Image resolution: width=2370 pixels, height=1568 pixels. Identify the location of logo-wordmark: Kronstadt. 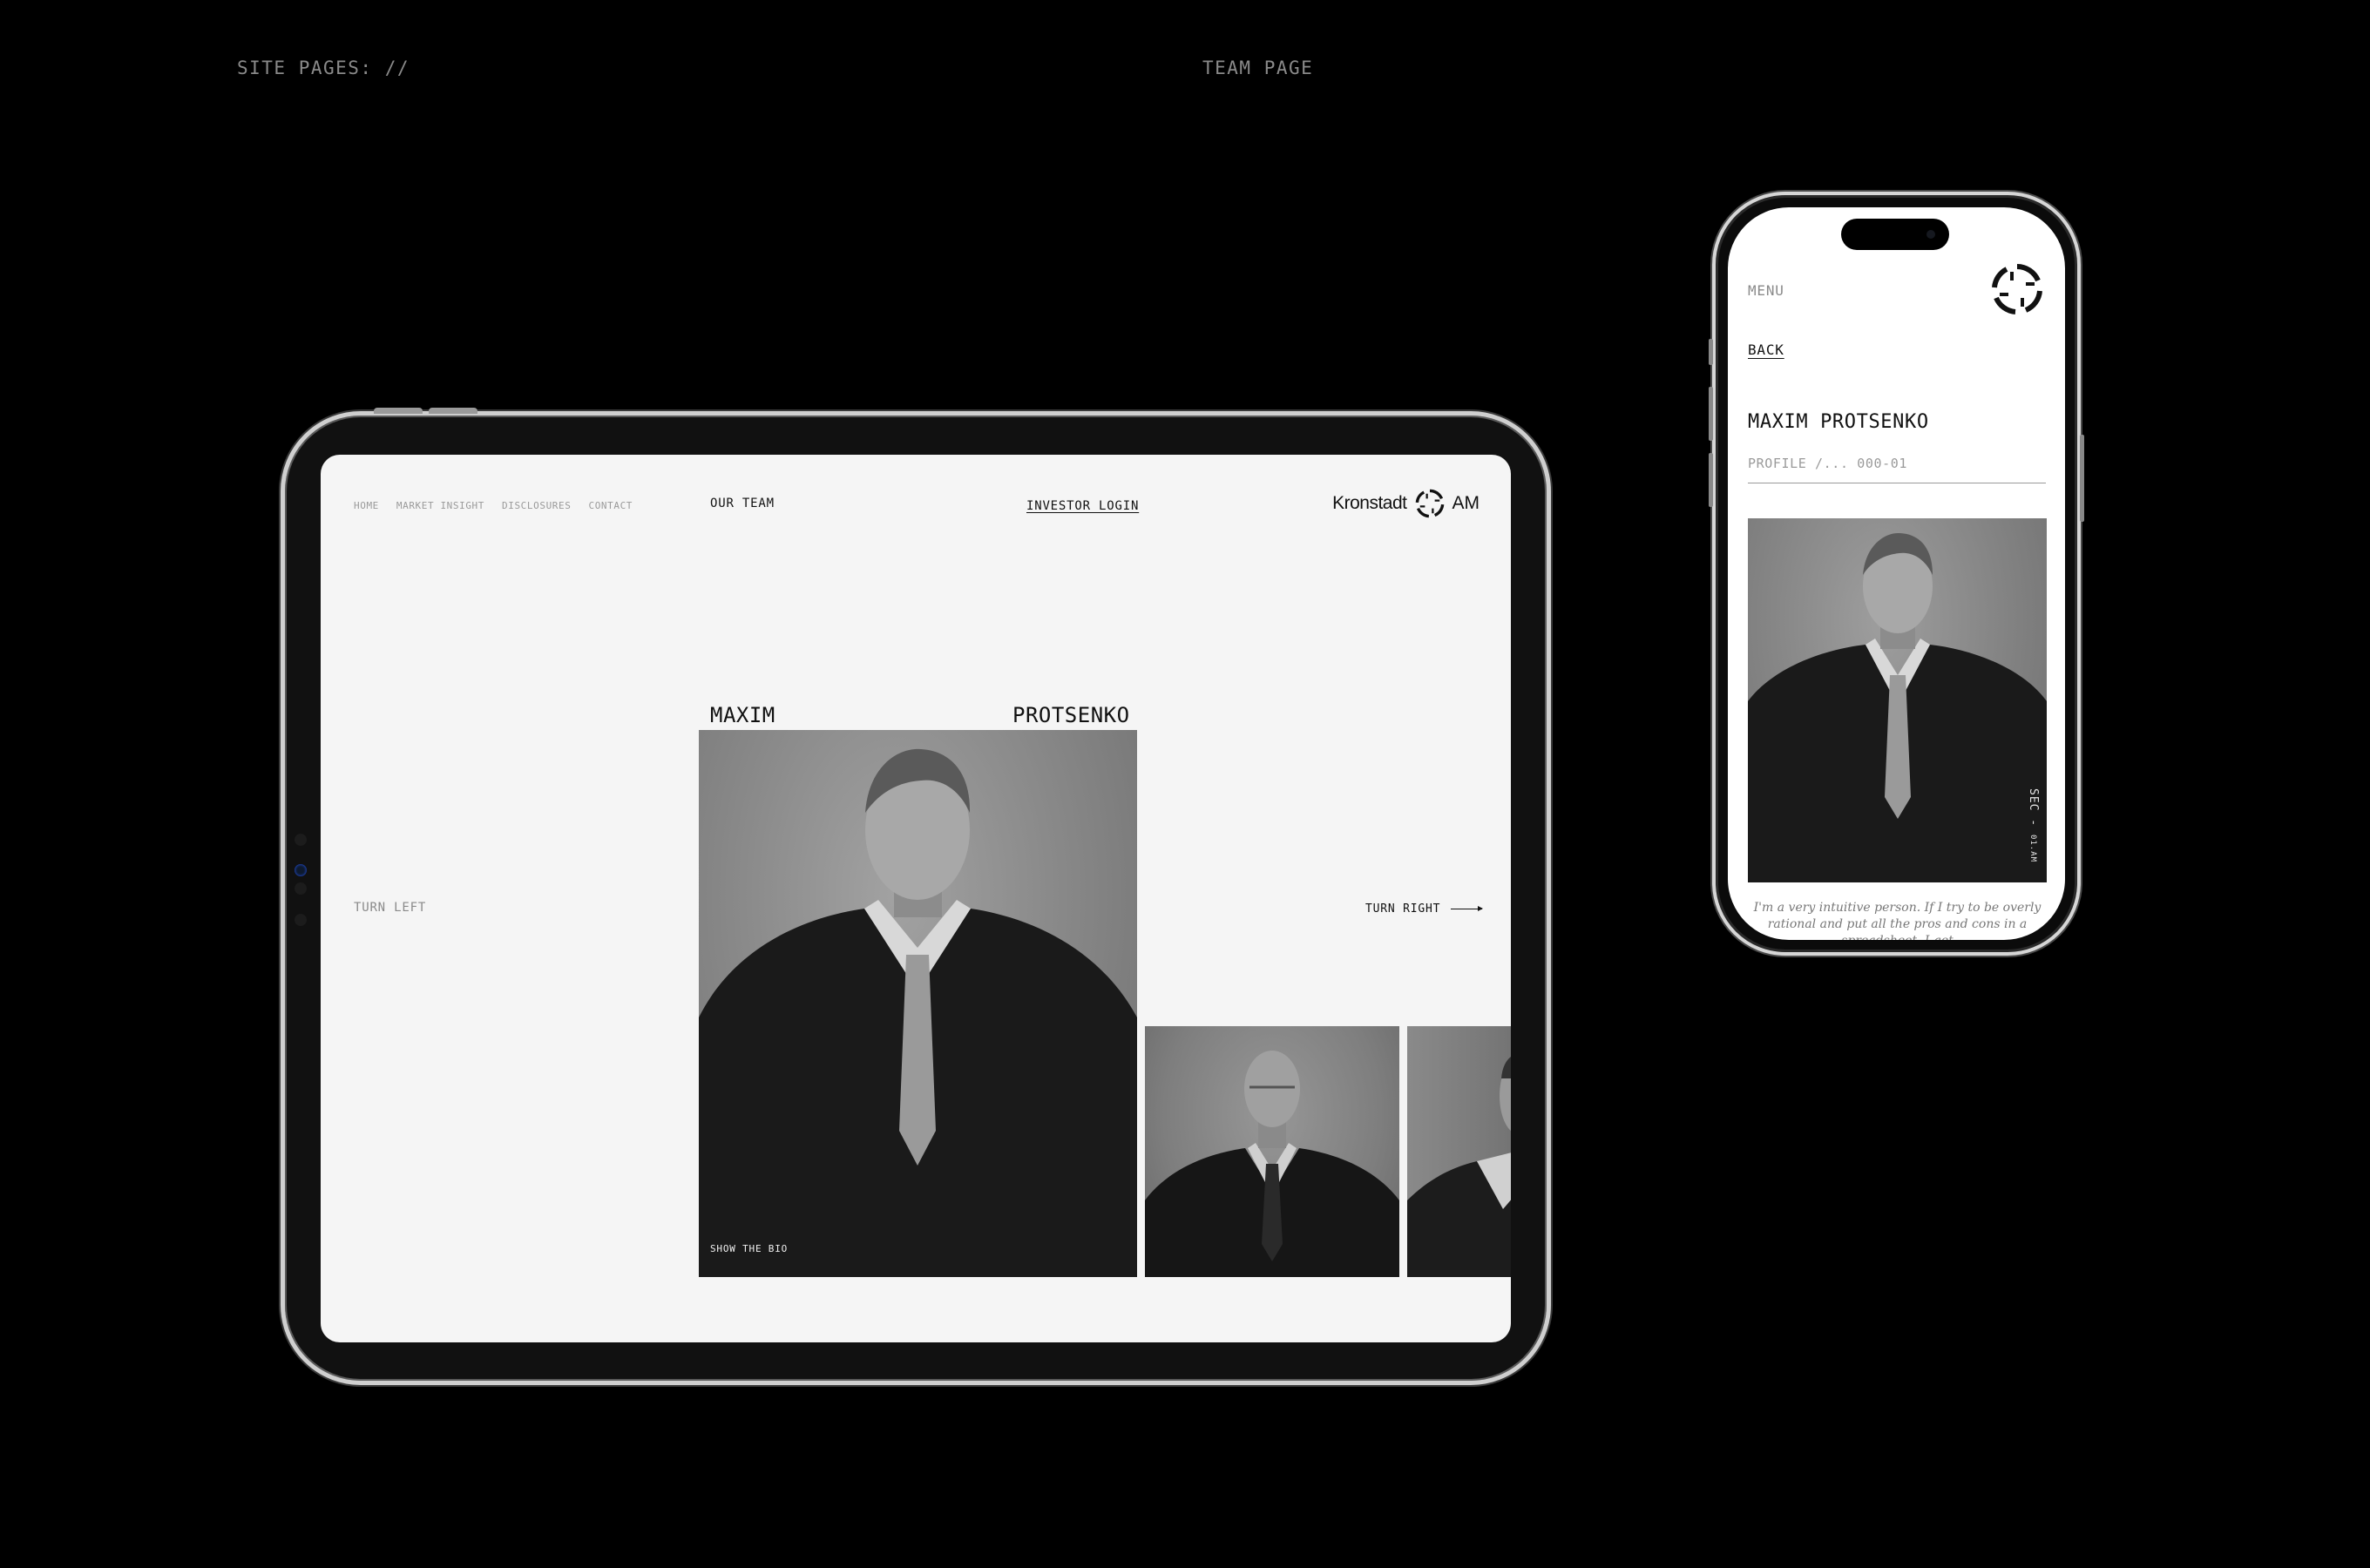
(1369, 503).